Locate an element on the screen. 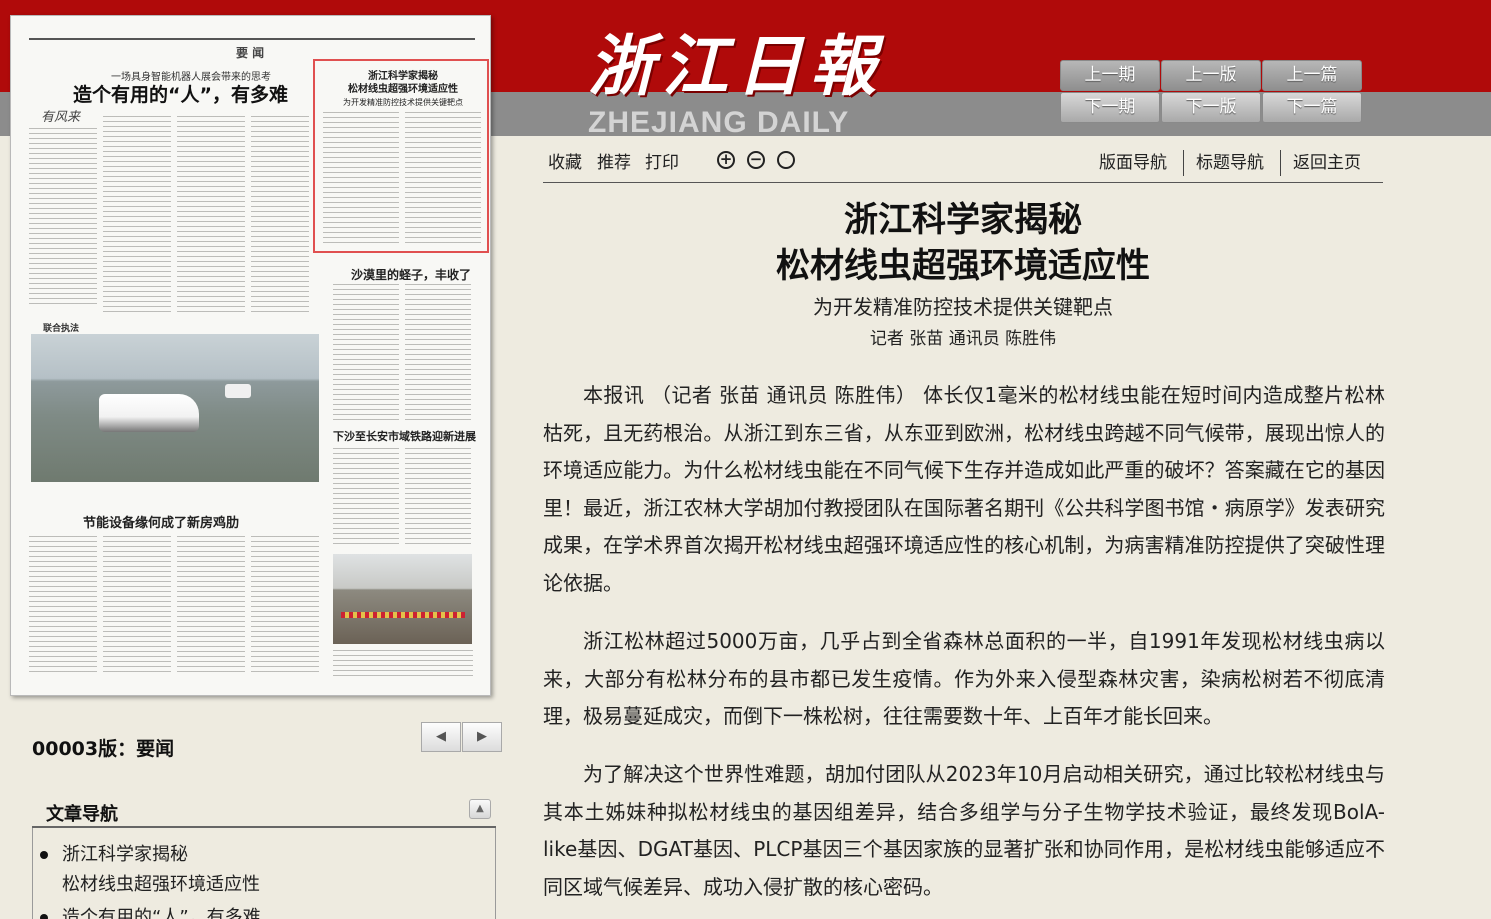 This screenshot has width=1491, height=919. prev-issue-button: 上一期 is located at coordinates (1110, 75).